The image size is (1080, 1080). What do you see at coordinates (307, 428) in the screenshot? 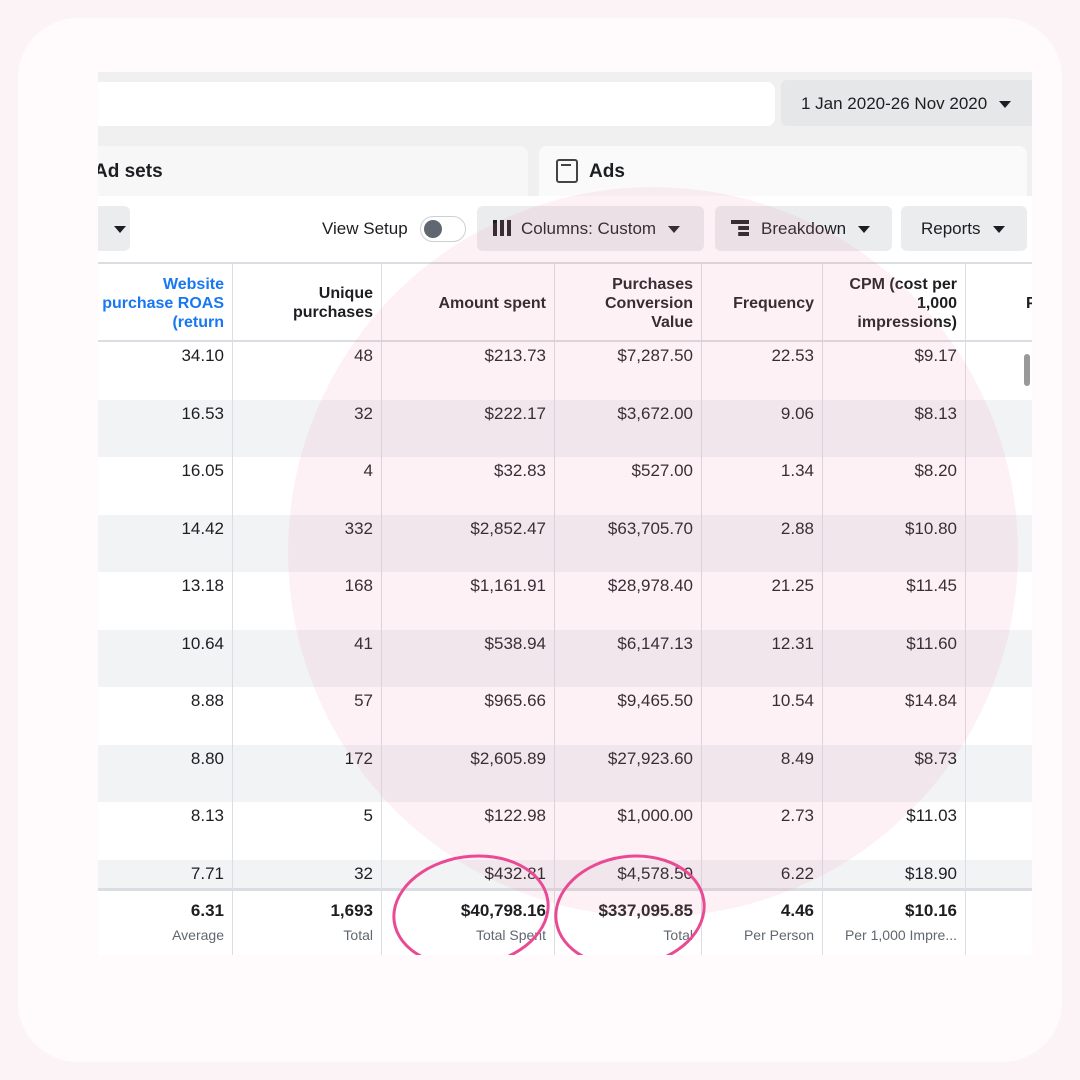
I see `table-cell: 32` at bounding box center [307, 428].